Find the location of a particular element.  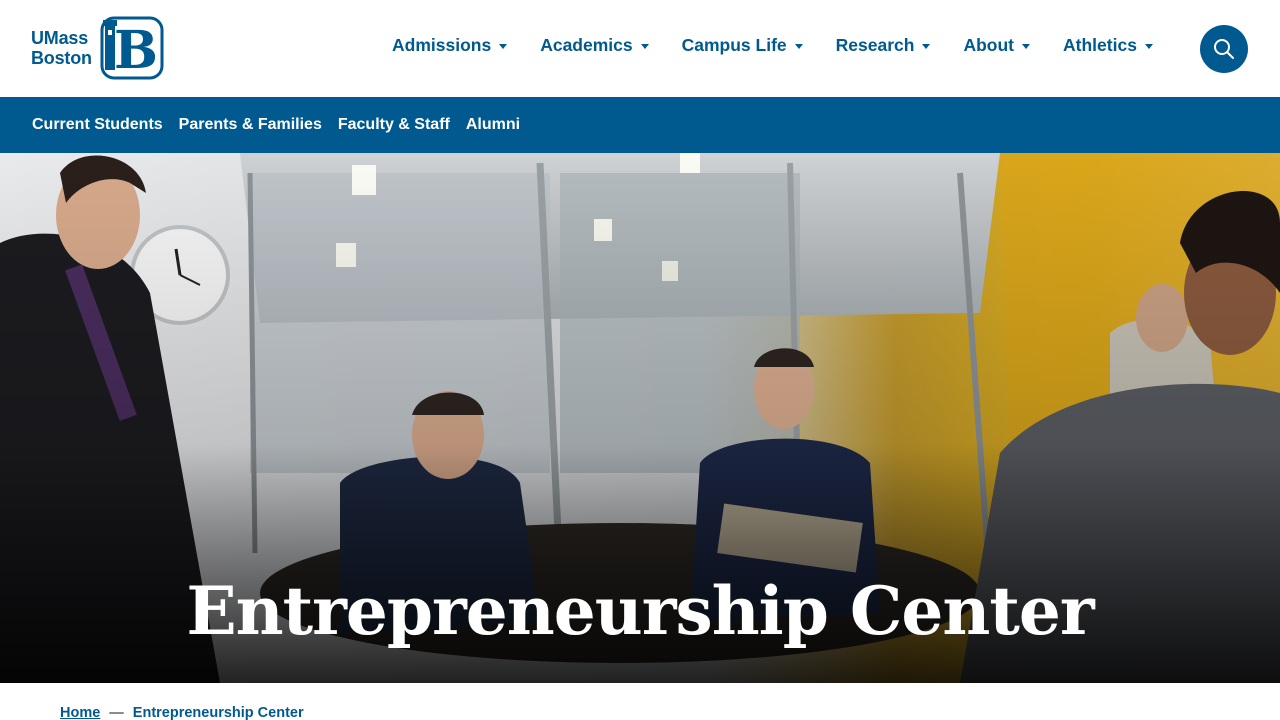

nav-academics: Academics is located at coordinates (594, 45).